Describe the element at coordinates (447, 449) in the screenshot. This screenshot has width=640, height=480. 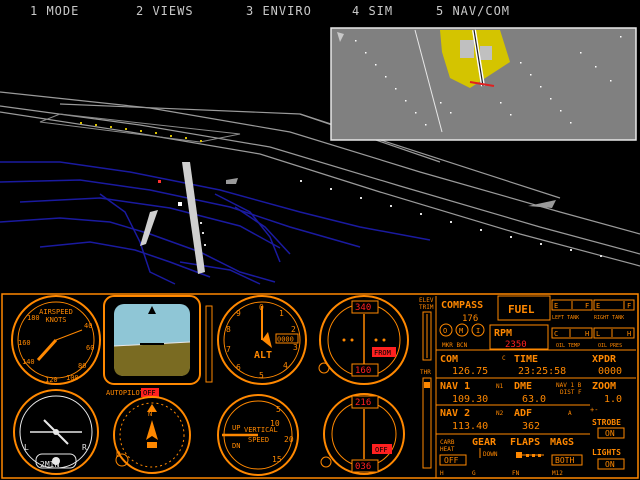
I see `carb-label-2: HEAT` at that location.